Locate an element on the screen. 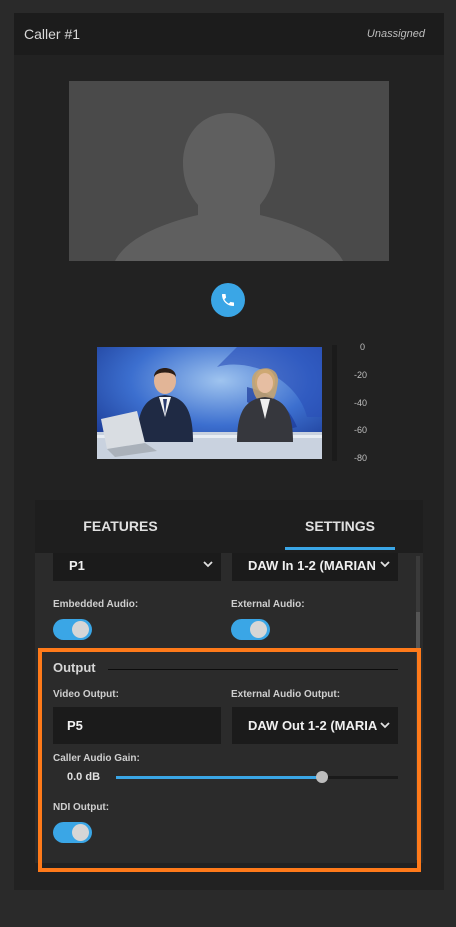 This screenshot has width=456, height=927. scrollbar-thumb is located at coordinates (418, 632).